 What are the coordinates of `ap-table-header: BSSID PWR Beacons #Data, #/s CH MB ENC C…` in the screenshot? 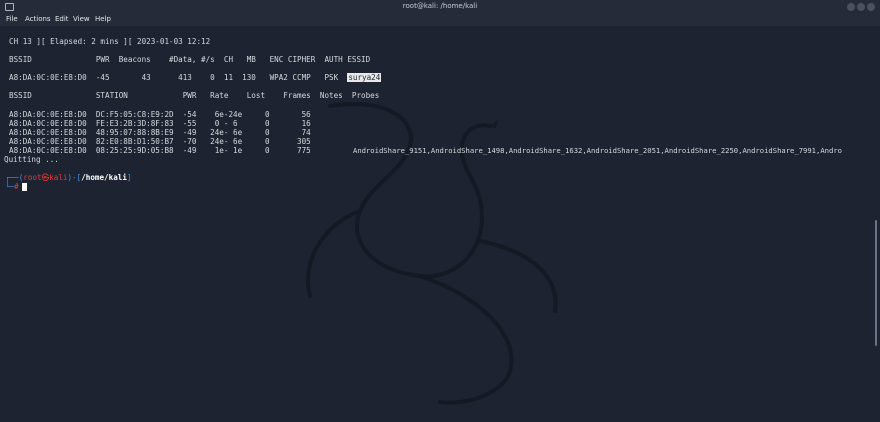 It's located at (190, 59).